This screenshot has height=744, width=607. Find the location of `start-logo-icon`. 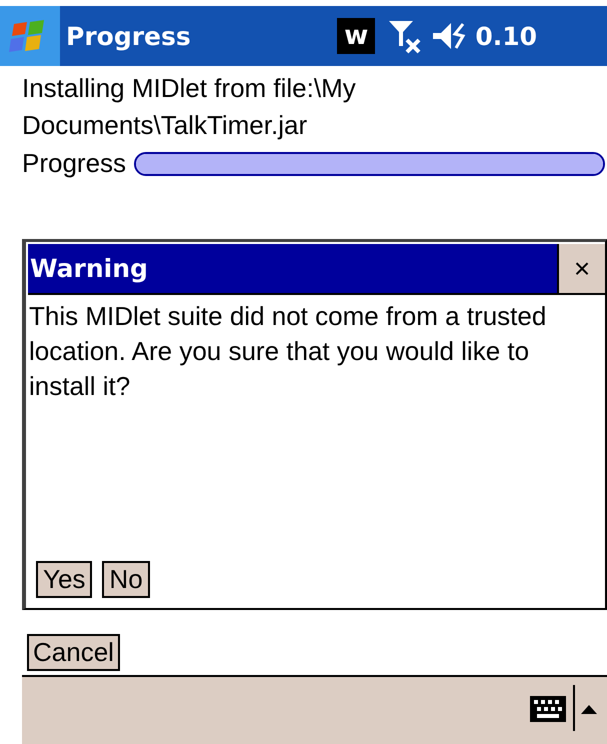

start-logo-icon is located at coordinates (30, 36).